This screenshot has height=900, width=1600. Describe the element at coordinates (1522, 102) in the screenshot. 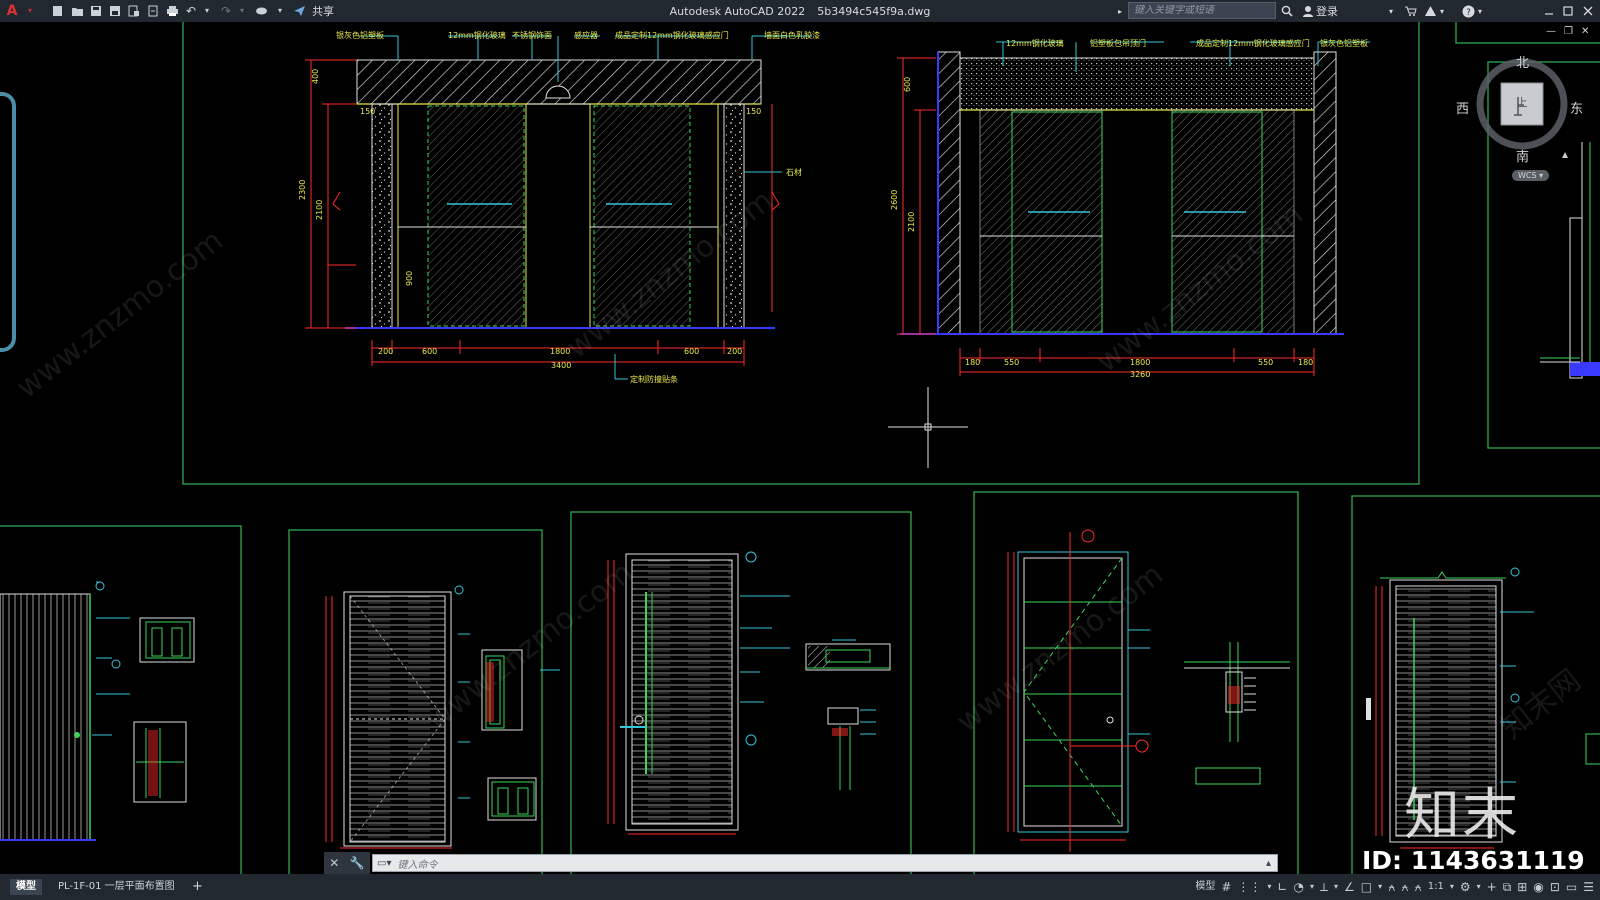

I see `viewcube-top-face: 上` at that location.